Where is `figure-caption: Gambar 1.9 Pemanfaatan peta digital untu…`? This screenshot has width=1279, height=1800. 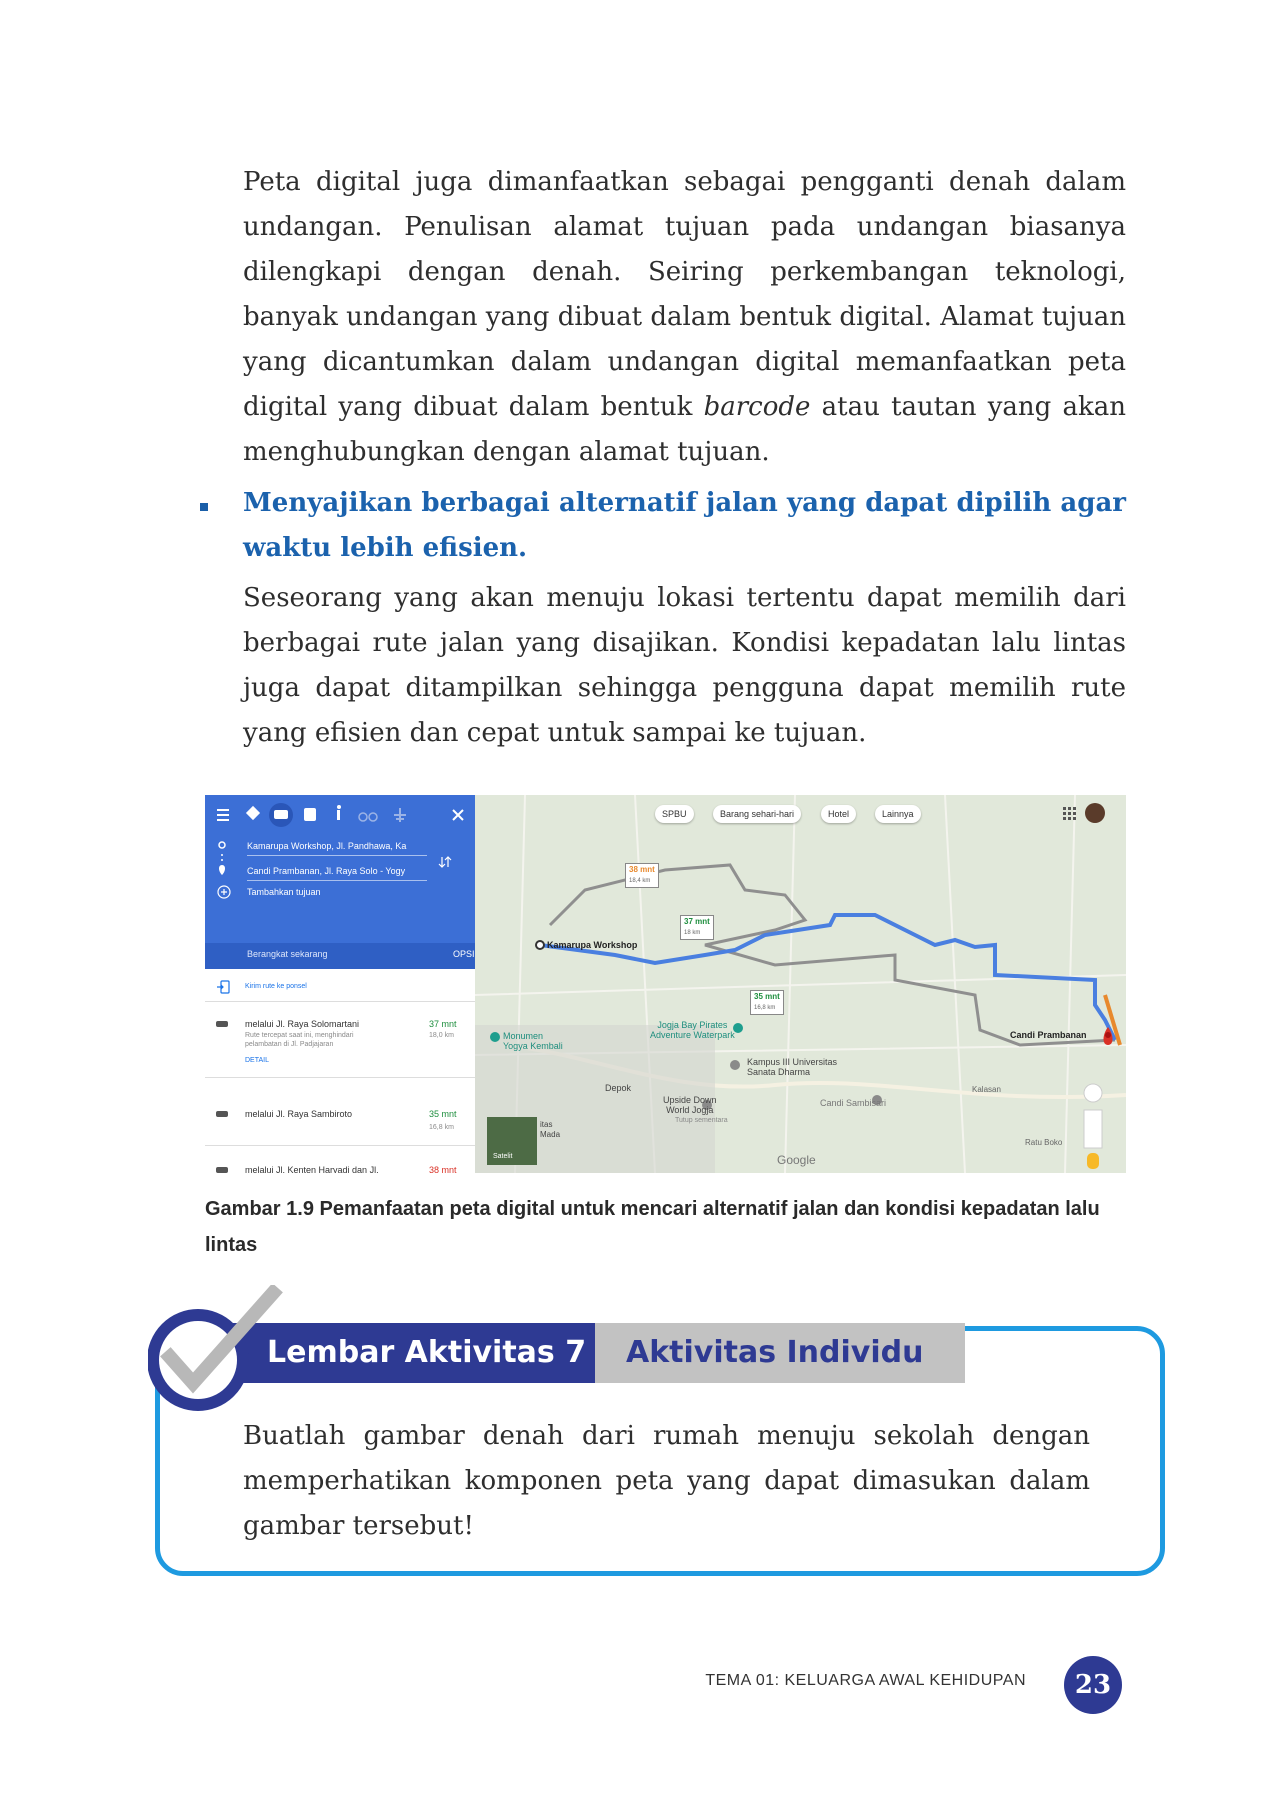 figure-caption: Gambar 1.9 Pemanfaatan peta digital untu… is located at coordinates (652, 1227).